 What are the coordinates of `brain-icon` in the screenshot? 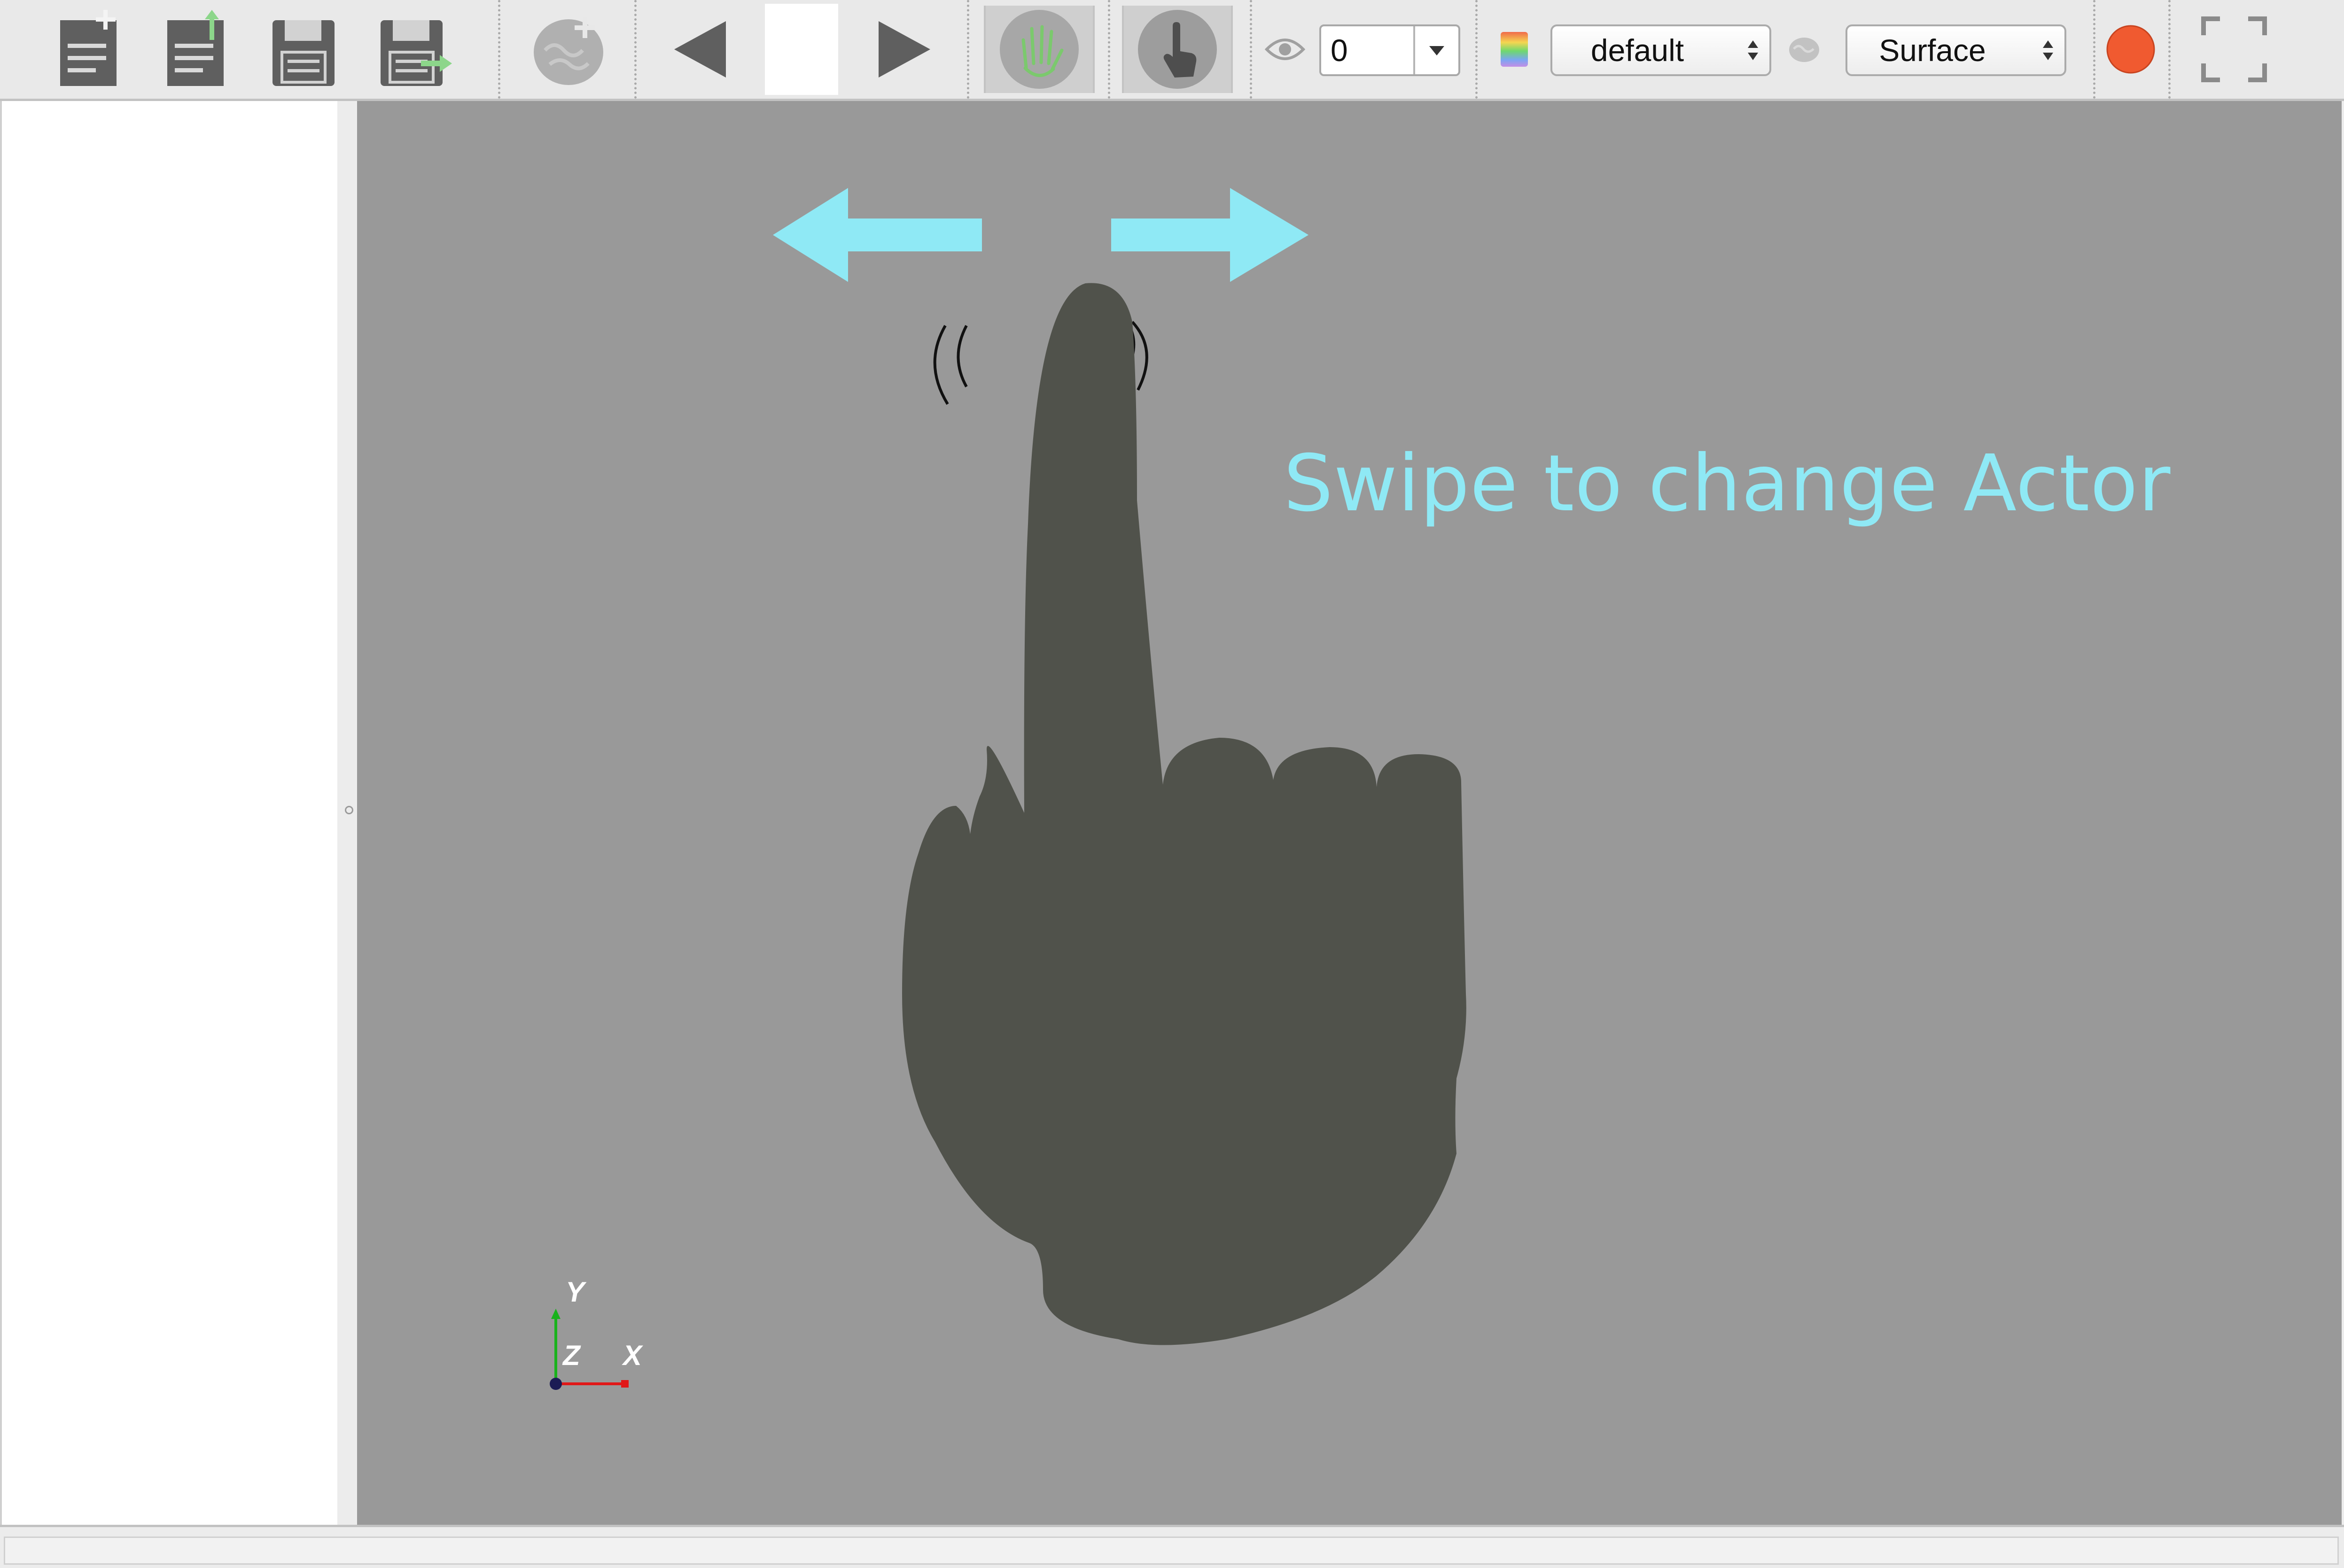 It's located at (1804, 50).